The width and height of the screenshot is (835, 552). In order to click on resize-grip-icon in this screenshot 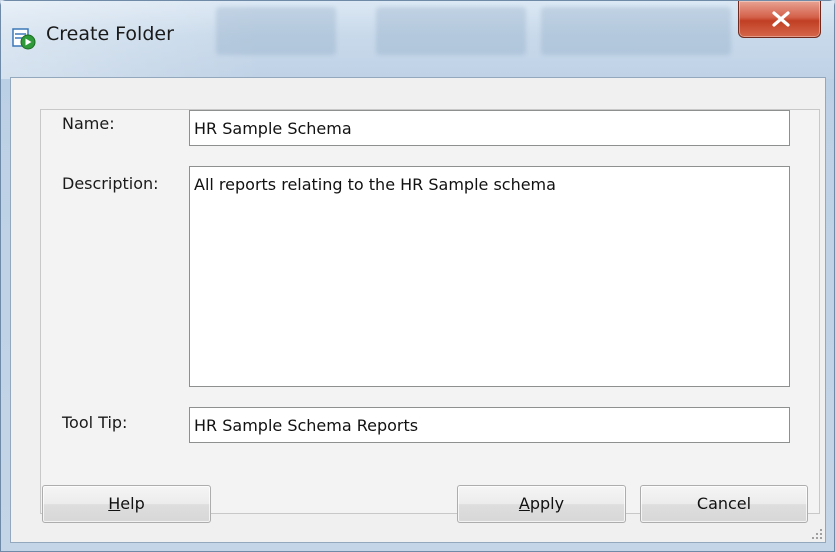, I will do `click(816, 533)`.